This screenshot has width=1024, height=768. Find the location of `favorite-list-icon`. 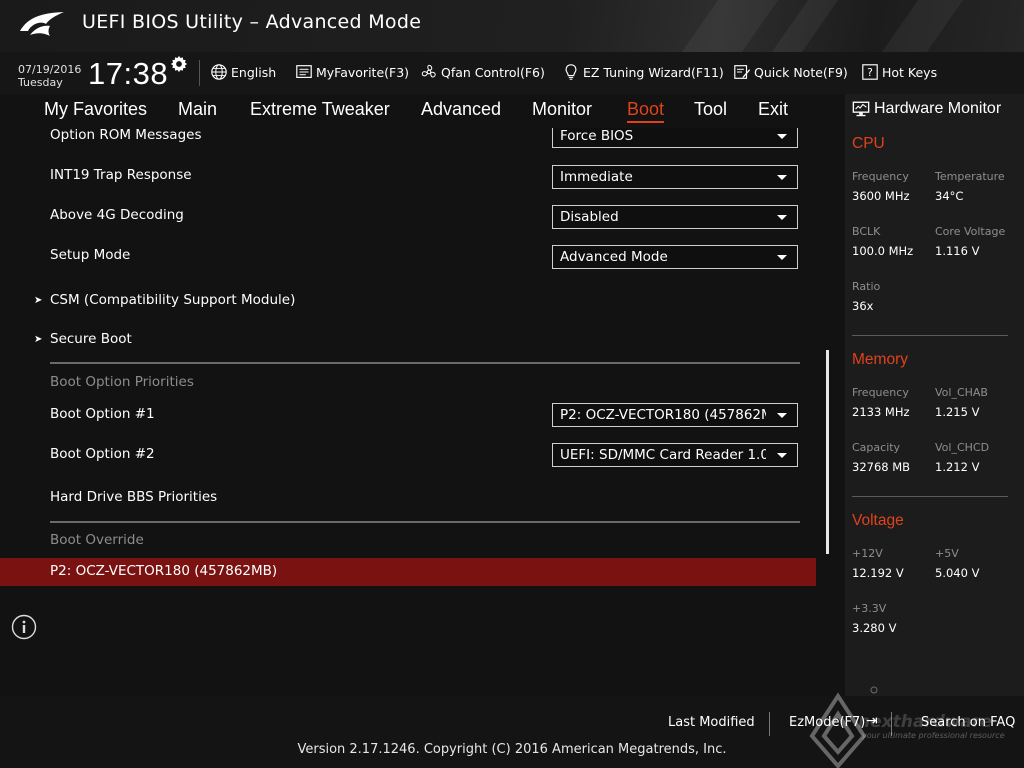

favorite-list-icon is located at coordinates (304, 71).